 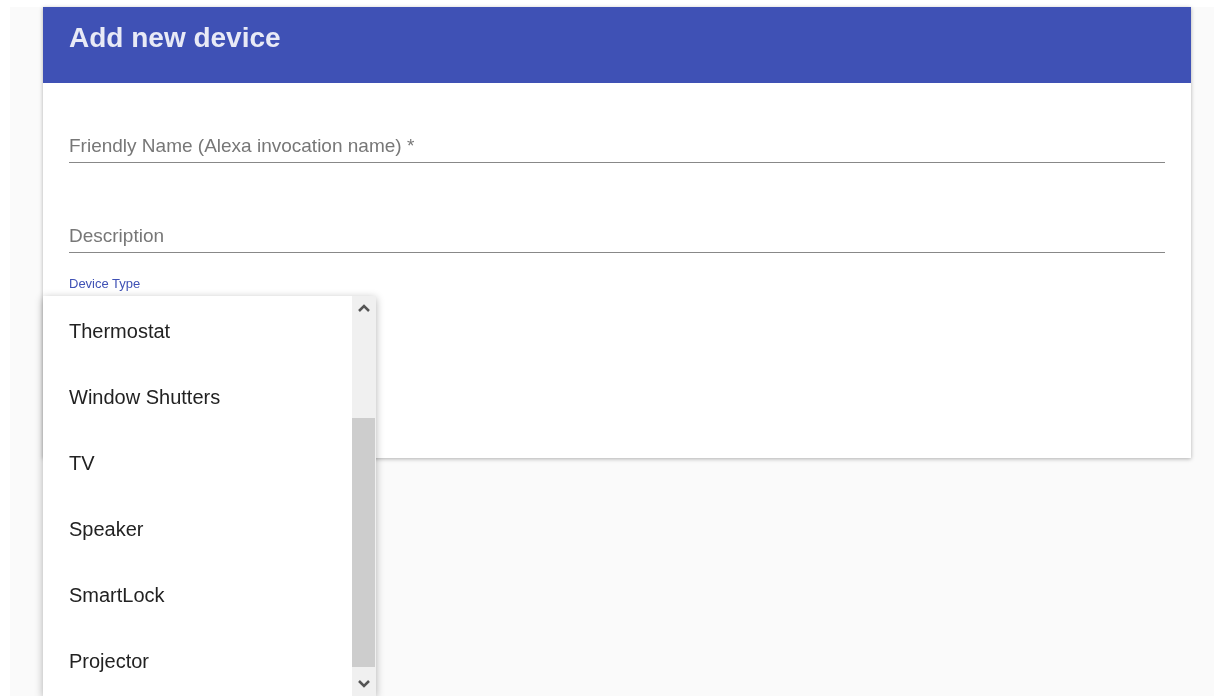 What do you see at coordinates (106, 529) in the screenshot?
I see `menu-option: Speaker` at bounding box center [106, 529].